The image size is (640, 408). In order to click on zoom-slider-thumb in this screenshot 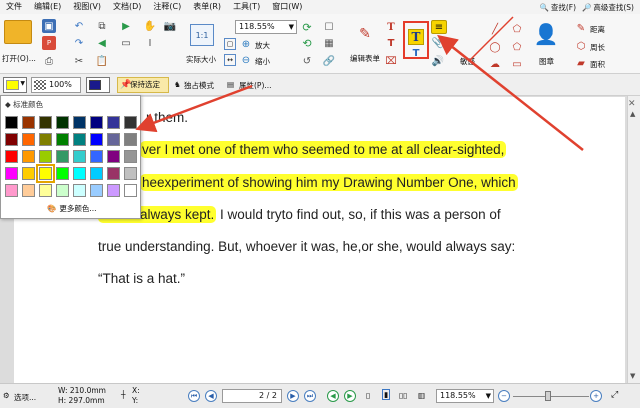, I will do `click(548, 396)`.